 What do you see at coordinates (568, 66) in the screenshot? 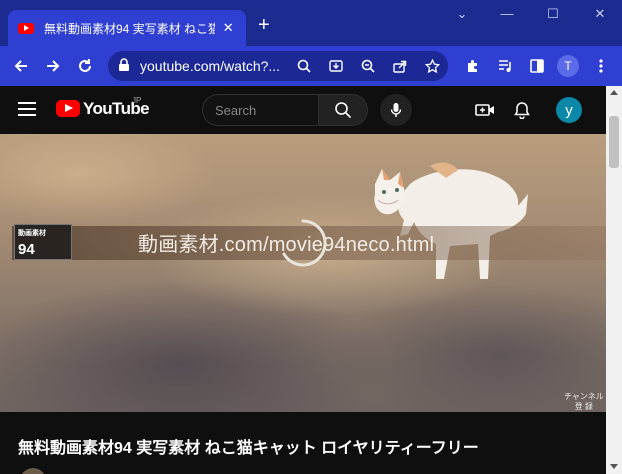
I see `profile-avatar: T` at bounding box center [568, 66].